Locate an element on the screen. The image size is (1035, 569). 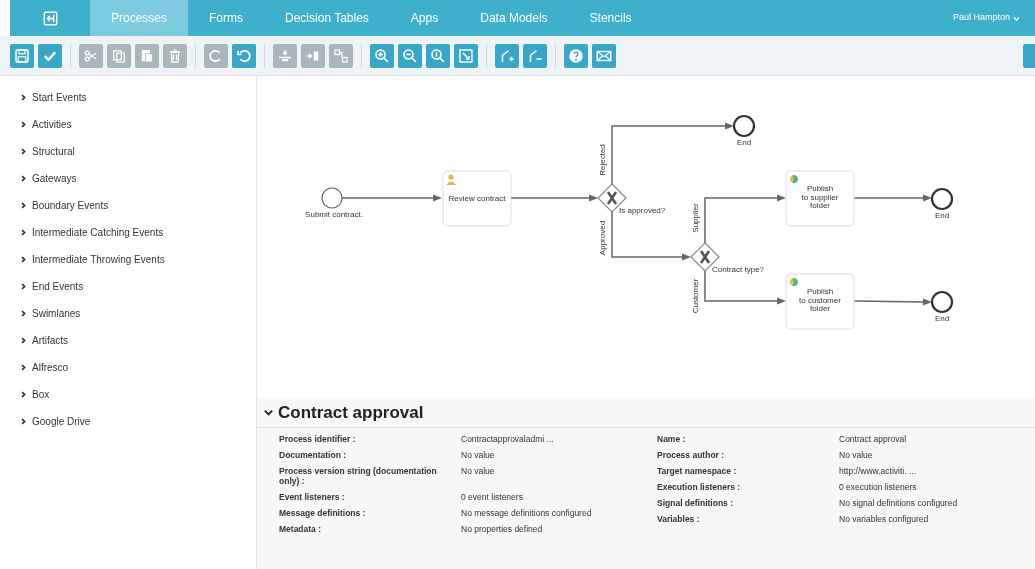
flow-label: Rejected is located at coordinates (602, 160).